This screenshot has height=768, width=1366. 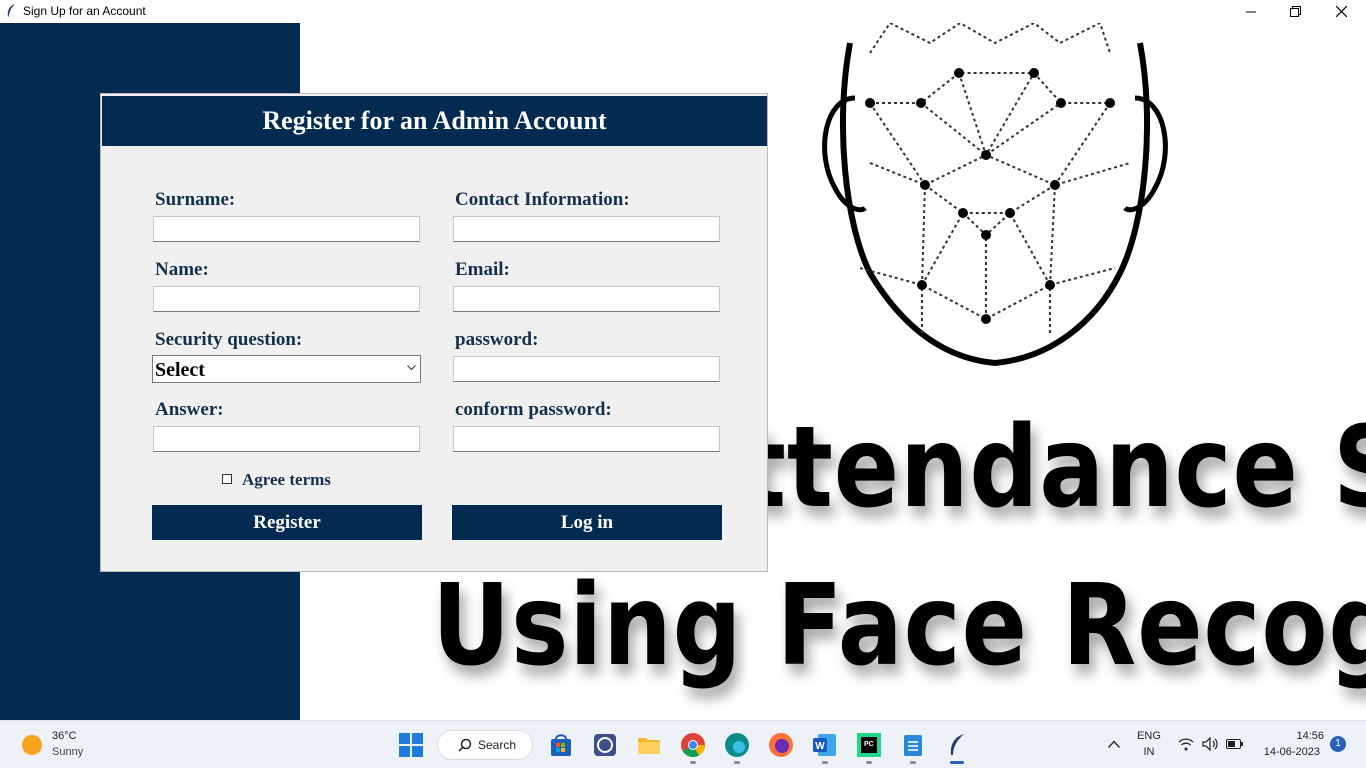 I want to click on edge-running-indicator, so click(x=737, y=762).